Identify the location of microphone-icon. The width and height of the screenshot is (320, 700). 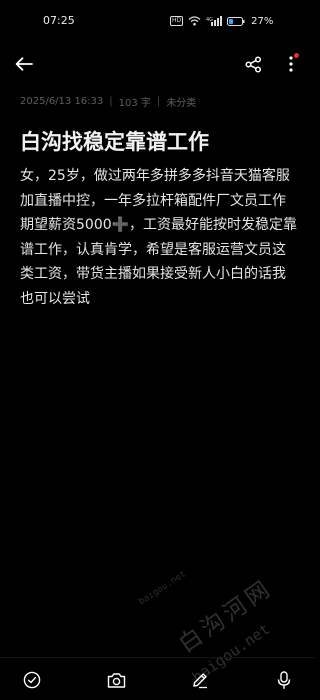
(284, 679).